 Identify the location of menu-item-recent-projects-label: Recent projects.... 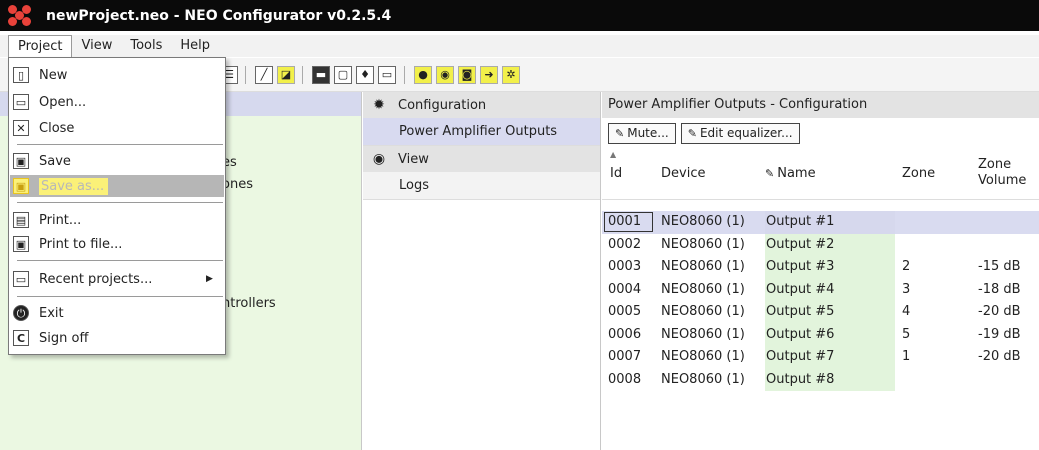
(96, 279).